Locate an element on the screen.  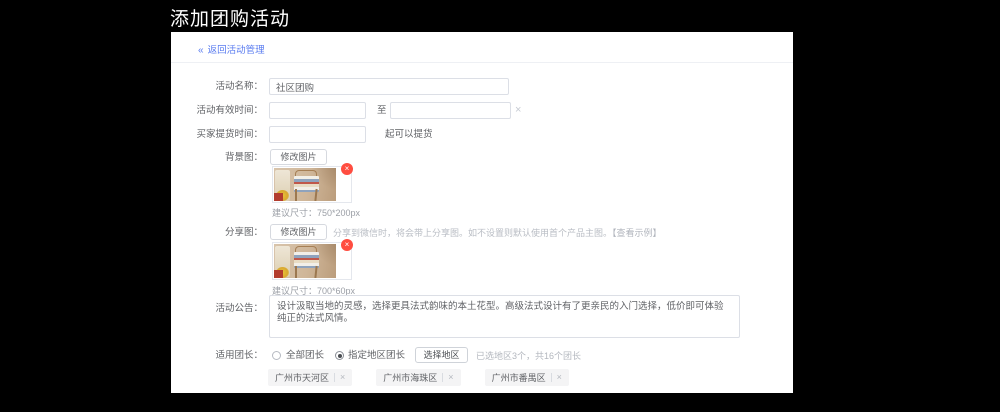
share-image-hint: 分享到微信时，将会带上分享图。如不设置则默认使用首个产品主图。【查看示例】 is located at coordinates (497, 233).